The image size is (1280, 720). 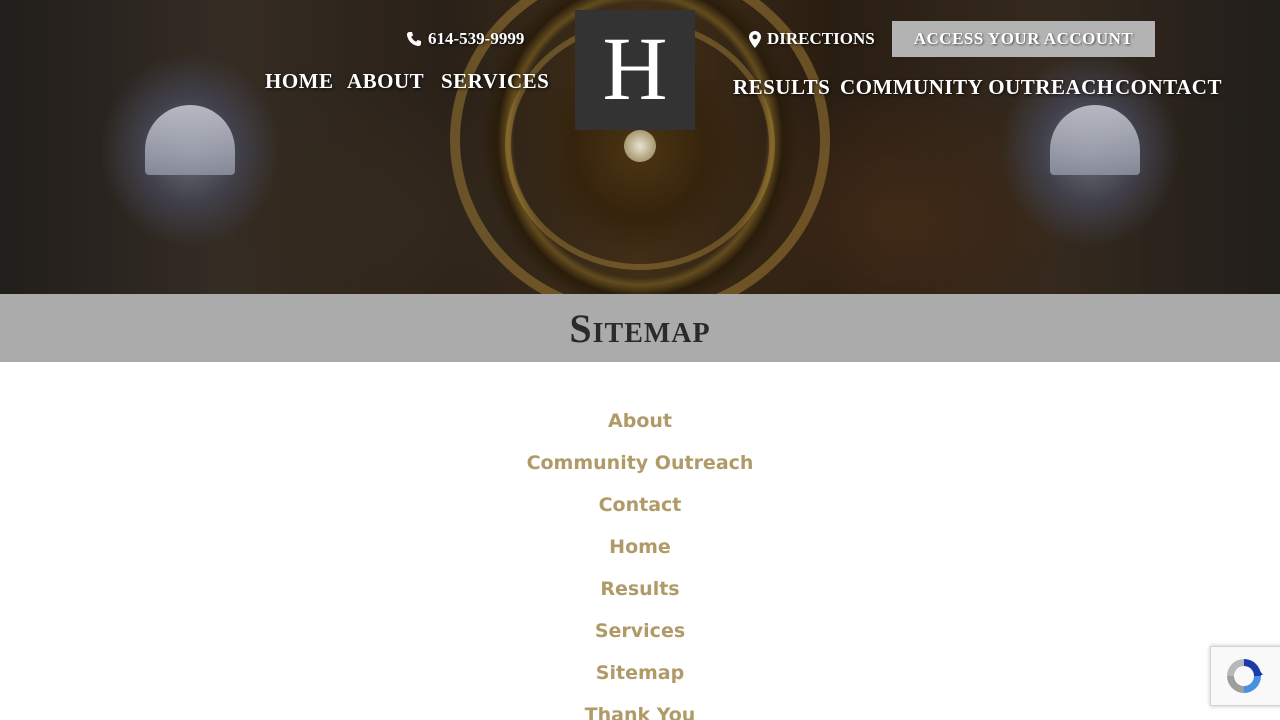 What do you see at coordinates (476, 38) in the screenshot?
I see `phone-number: 614-539-9999` at bounding box center [476, 38].